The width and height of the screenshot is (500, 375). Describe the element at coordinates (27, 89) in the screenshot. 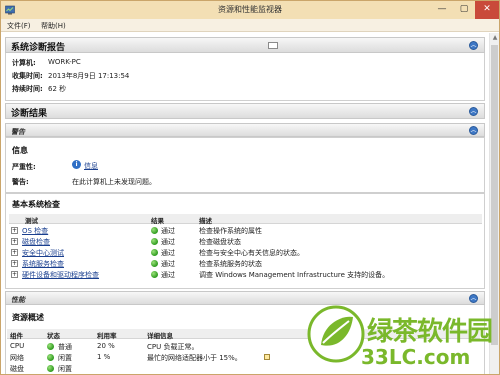

I see `duration-label: 持续时间:` at that location.